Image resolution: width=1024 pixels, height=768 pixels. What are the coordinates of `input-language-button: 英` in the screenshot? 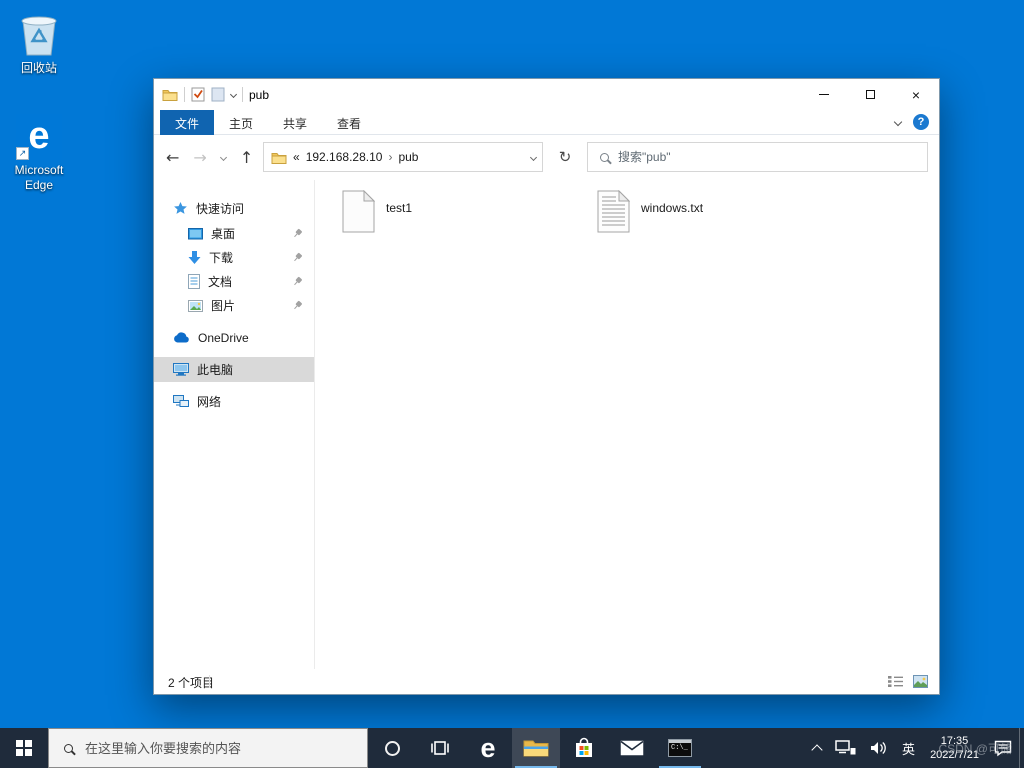 It's located at (908, 748).